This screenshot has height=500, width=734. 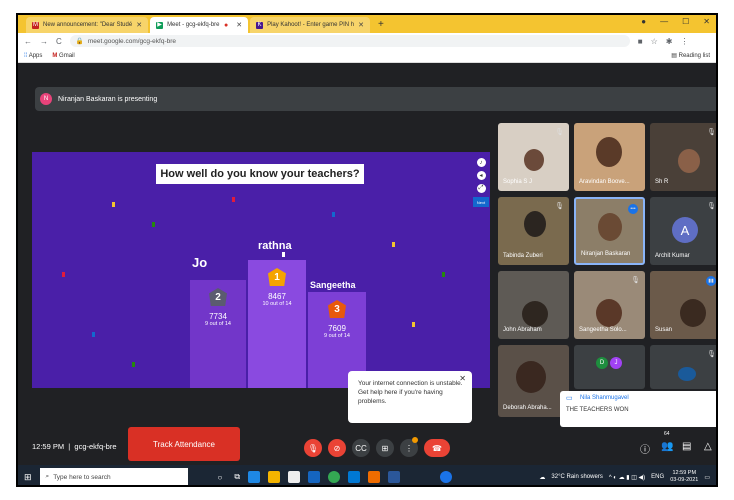 I want to click on leave-call-button: ☎, so click(x=437, y=448).